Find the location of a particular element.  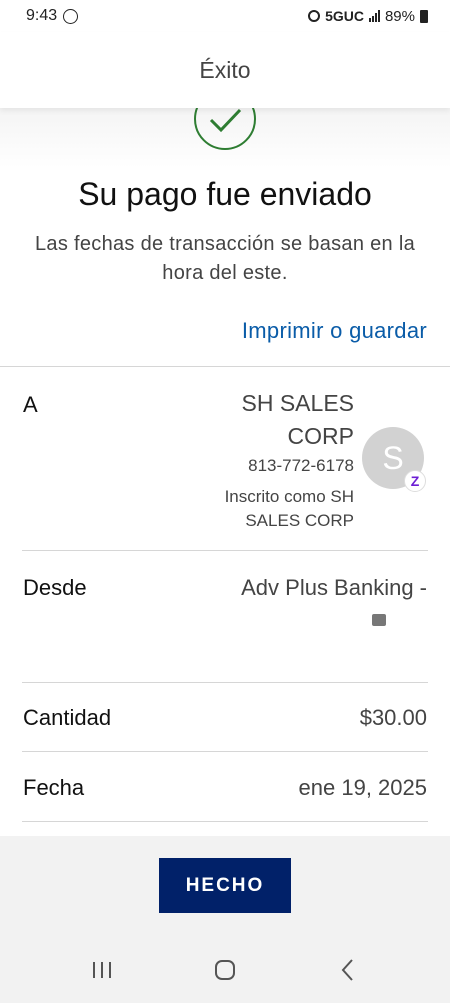

recents-icon is located at coordinates (102, 970).